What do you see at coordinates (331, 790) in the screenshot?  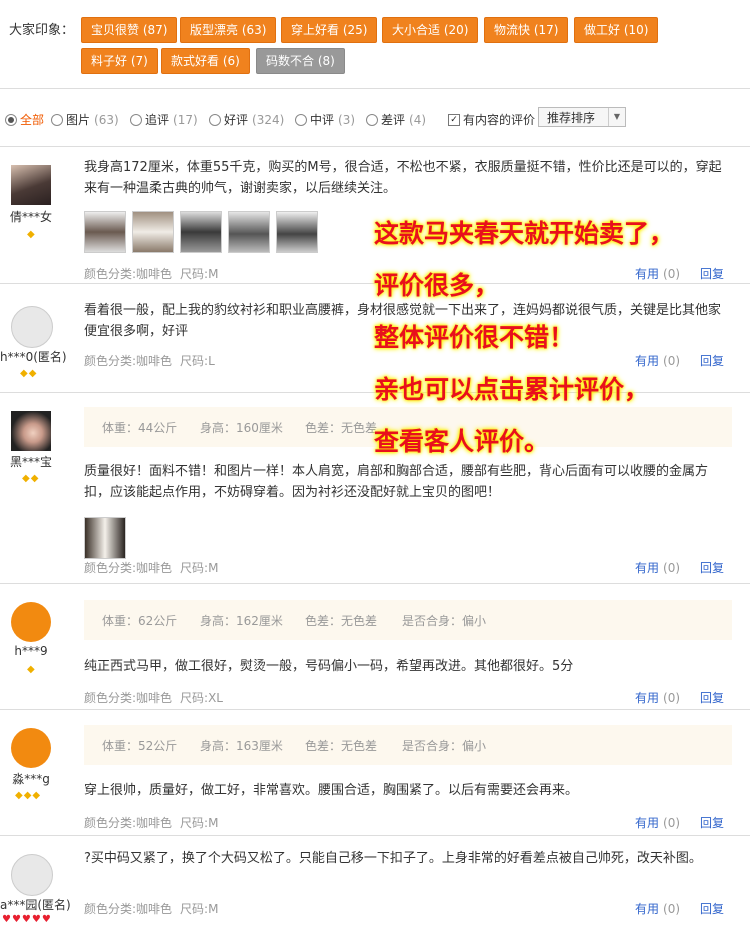 I see `review-text: 穿上很帅，质量好，做工好，非常喜欢。腰围合适，胸围紧了。以后有需要还会再来。` at bounding box center [331, 790].